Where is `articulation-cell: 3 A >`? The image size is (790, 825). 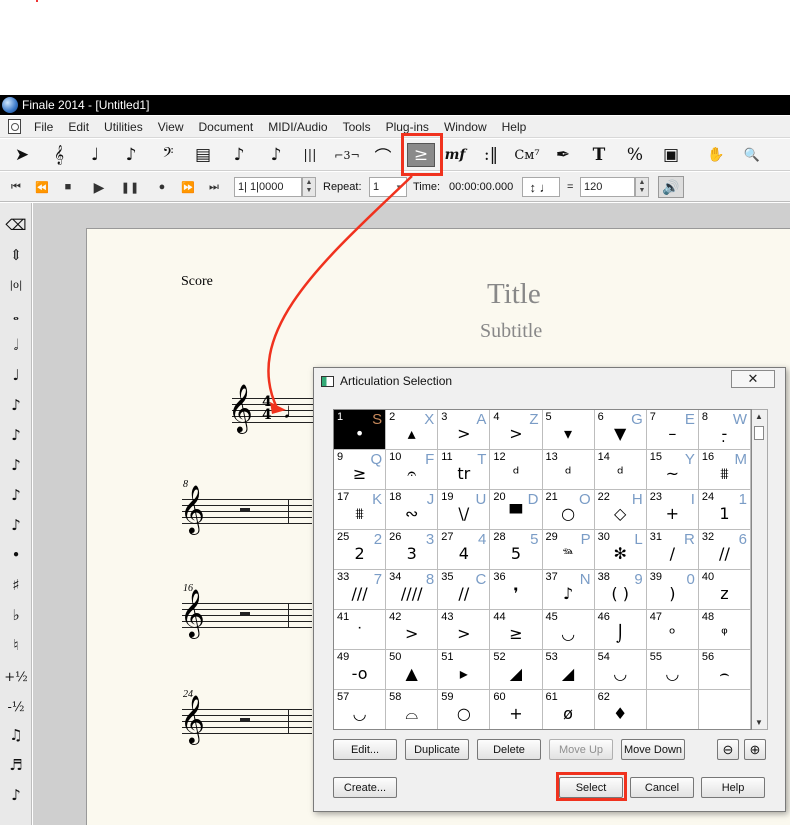 articulation-cell: 3 A > is located at coordinates (464, 430).